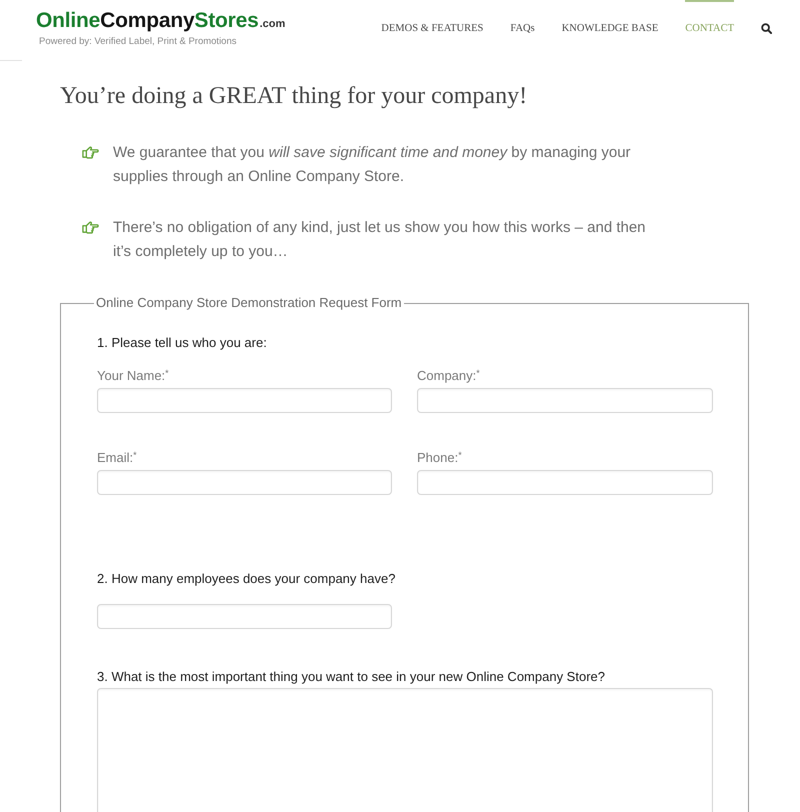 The image size is (800, 812). I want to click on question-heading: 3. What is the most important thing you want to see in your new Online Company Store?, so click(351, 677).